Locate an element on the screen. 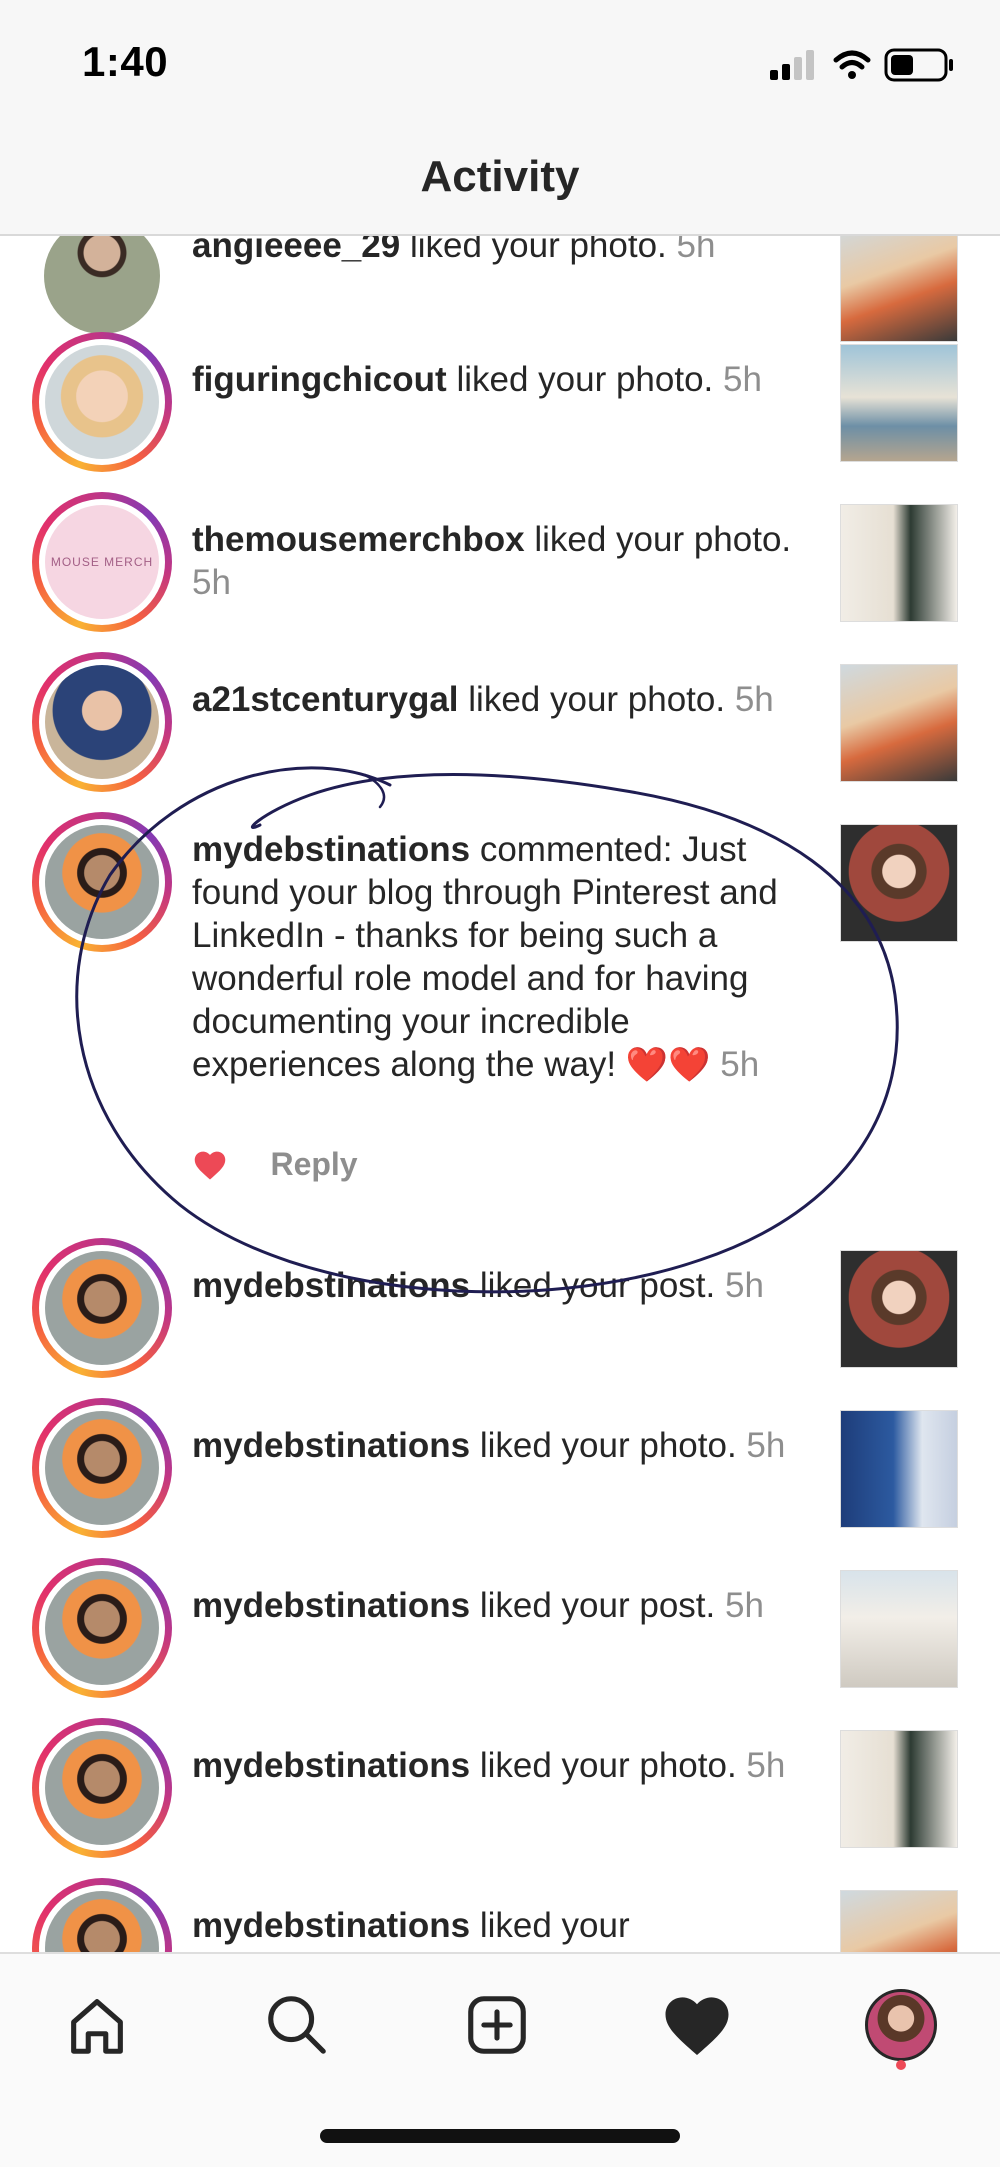  username: angieeee_29 is located at coordinates (296, 250).